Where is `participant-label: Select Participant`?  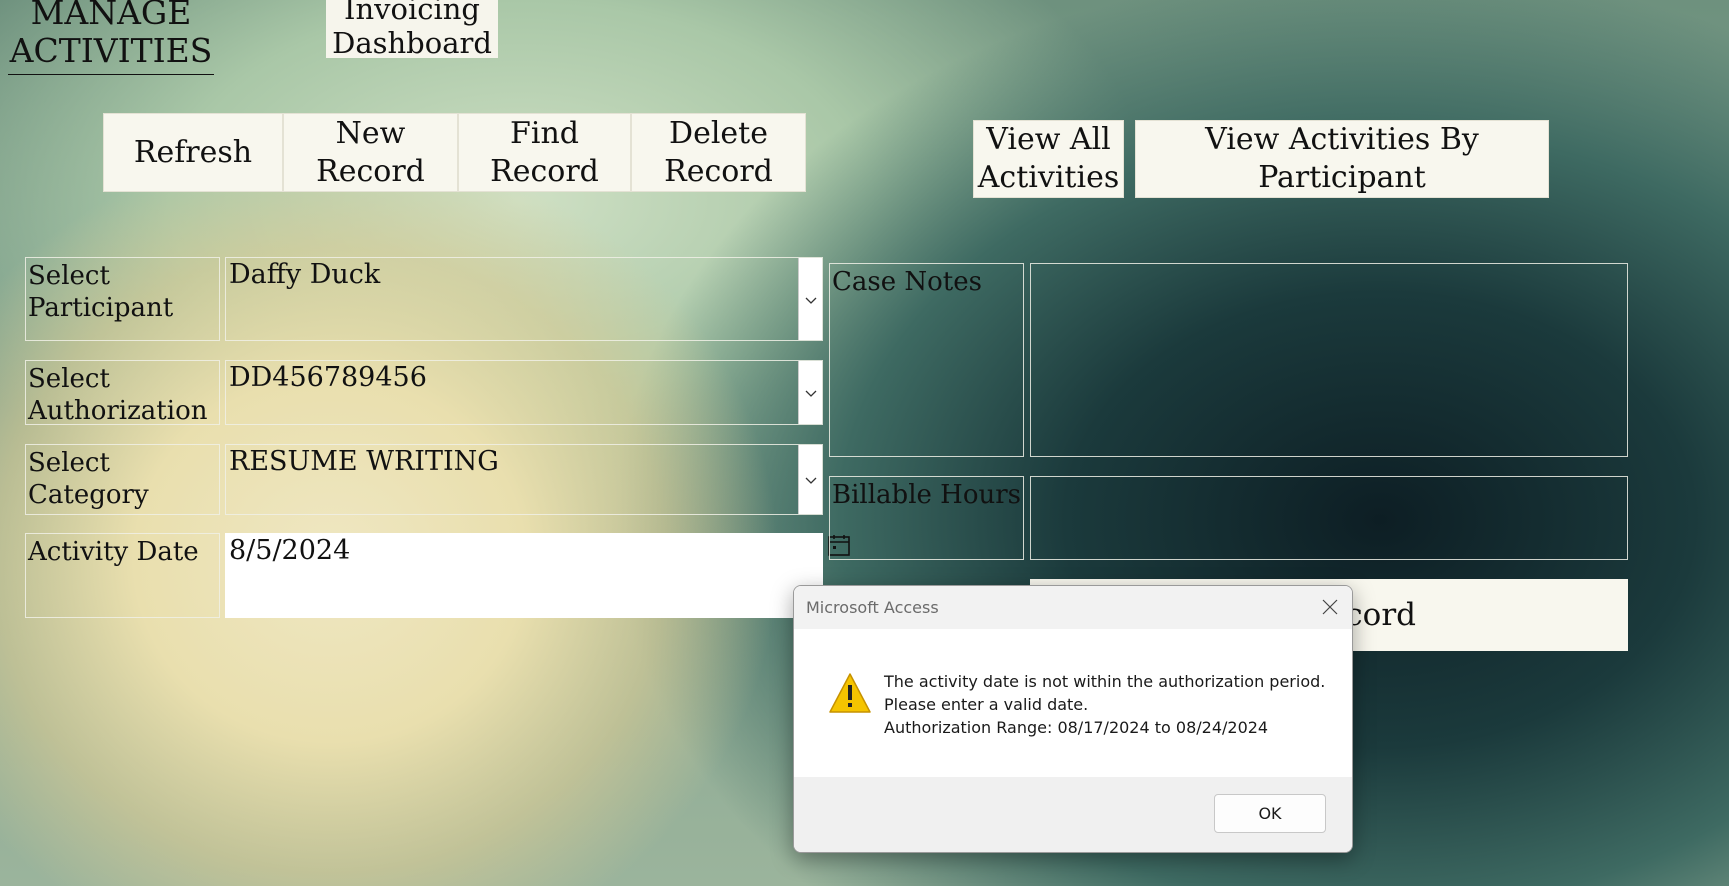
participant-label: Select Participant is located at coordinates (122, 299).